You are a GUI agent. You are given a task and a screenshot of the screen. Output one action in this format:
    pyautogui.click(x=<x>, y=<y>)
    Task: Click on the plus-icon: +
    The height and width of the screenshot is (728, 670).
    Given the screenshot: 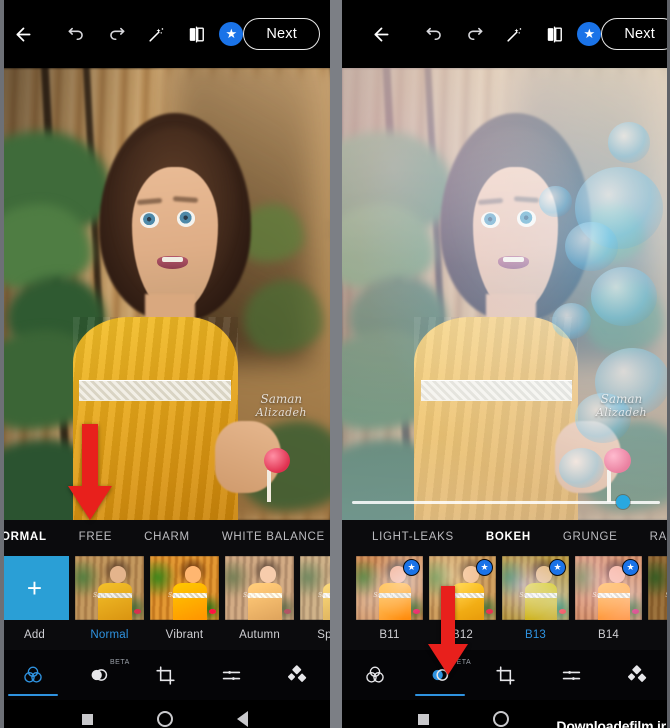 What is the action you would take?
    pyautogui.click(x=34, y=588)
    